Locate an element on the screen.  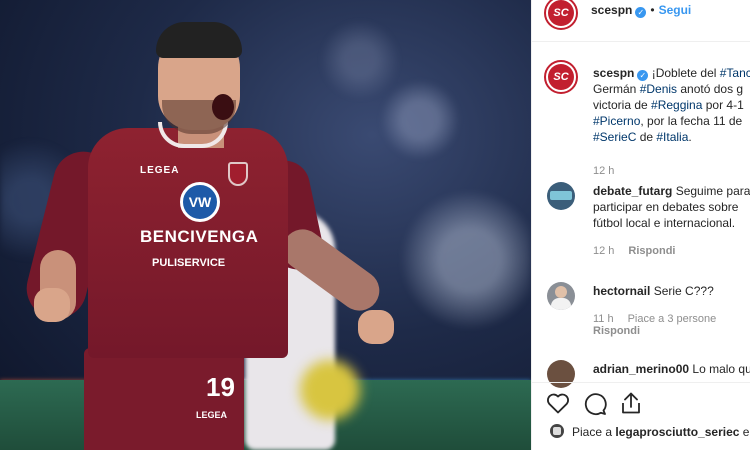
caption-fragment: de is located at coordinates (646, 137).